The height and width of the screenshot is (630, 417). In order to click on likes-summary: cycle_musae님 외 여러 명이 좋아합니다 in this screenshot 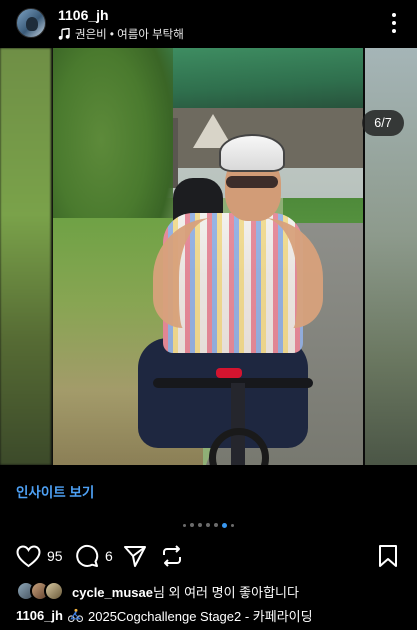, I will do `click(157, 591)`.